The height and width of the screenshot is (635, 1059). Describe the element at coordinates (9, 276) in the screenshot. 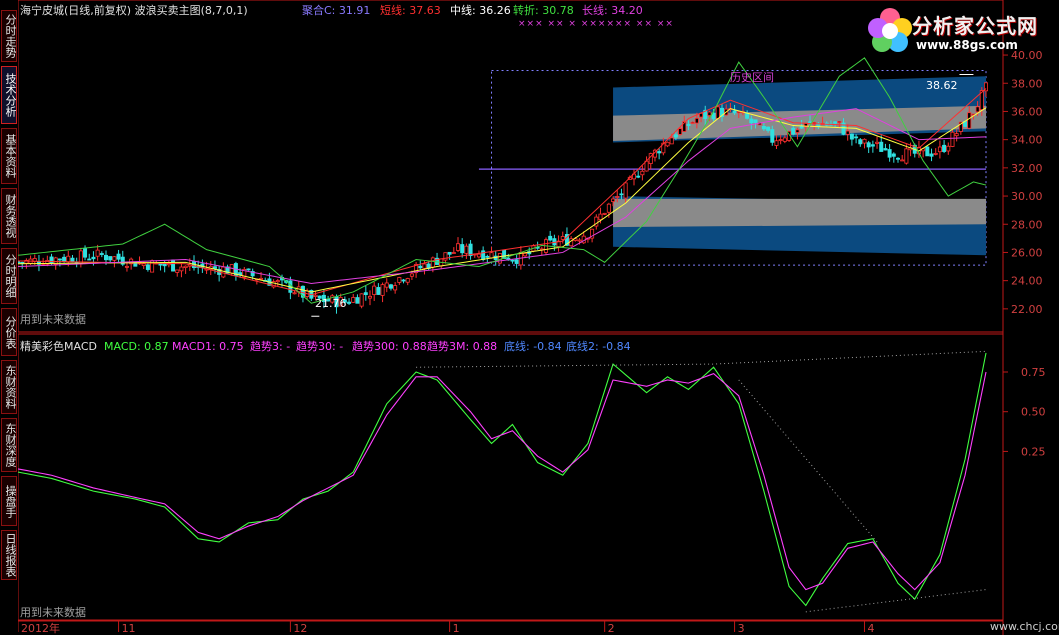

I see `sidebar-tab-5: 分时明细` at that location.